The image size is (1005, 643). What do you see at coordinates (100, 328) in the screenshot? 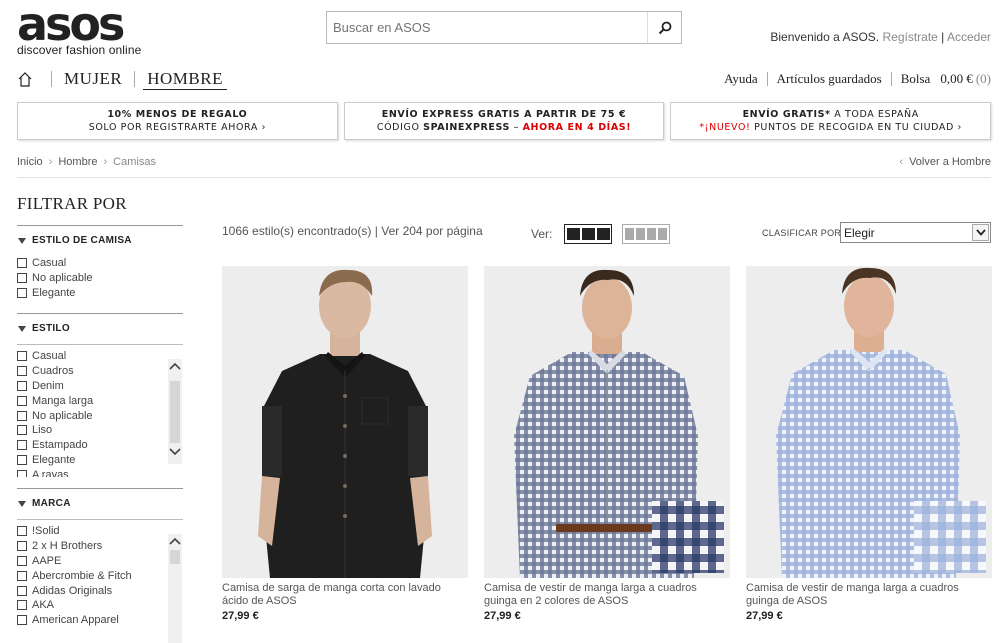
I see `filter-group-header: ESTILO` at bounding box center [100, 328].